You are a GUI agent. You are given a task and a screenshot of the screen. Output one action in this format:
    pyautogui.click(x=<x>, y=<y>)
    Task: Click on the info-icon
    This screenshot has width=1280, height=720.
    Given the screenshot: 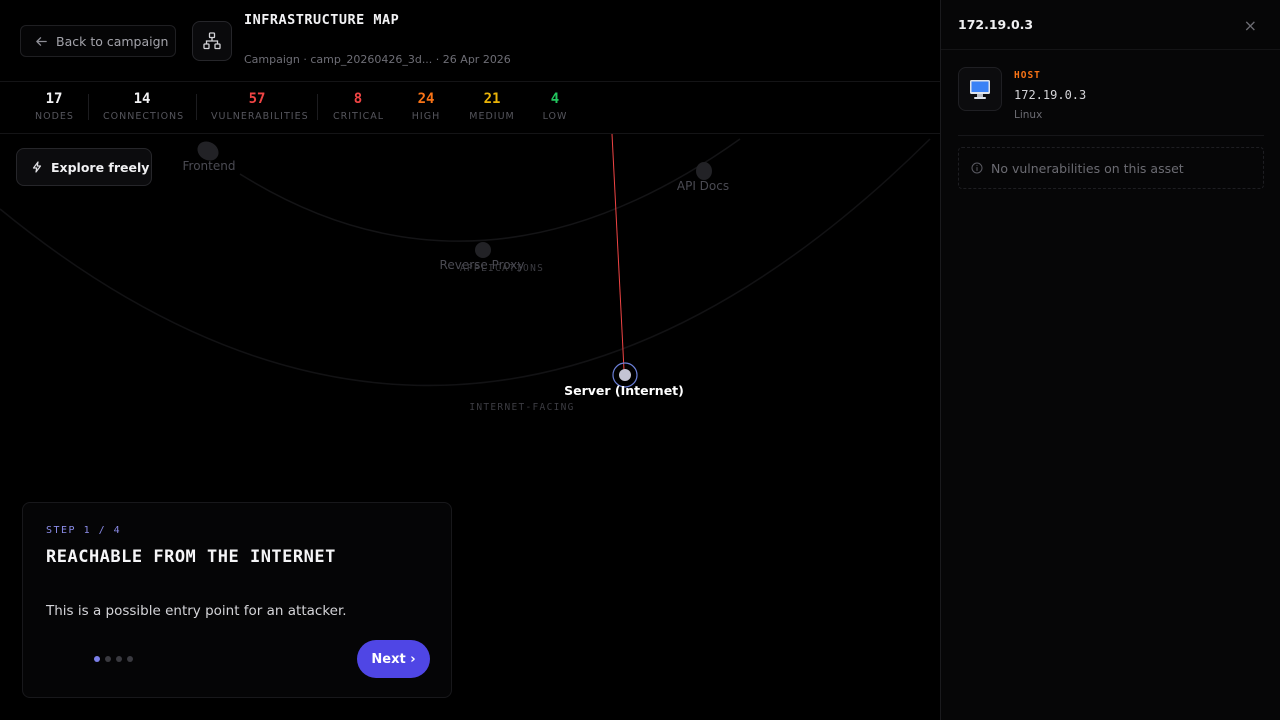 What is the action you would take?
    pyautogui.click(x=977, y=168)
    